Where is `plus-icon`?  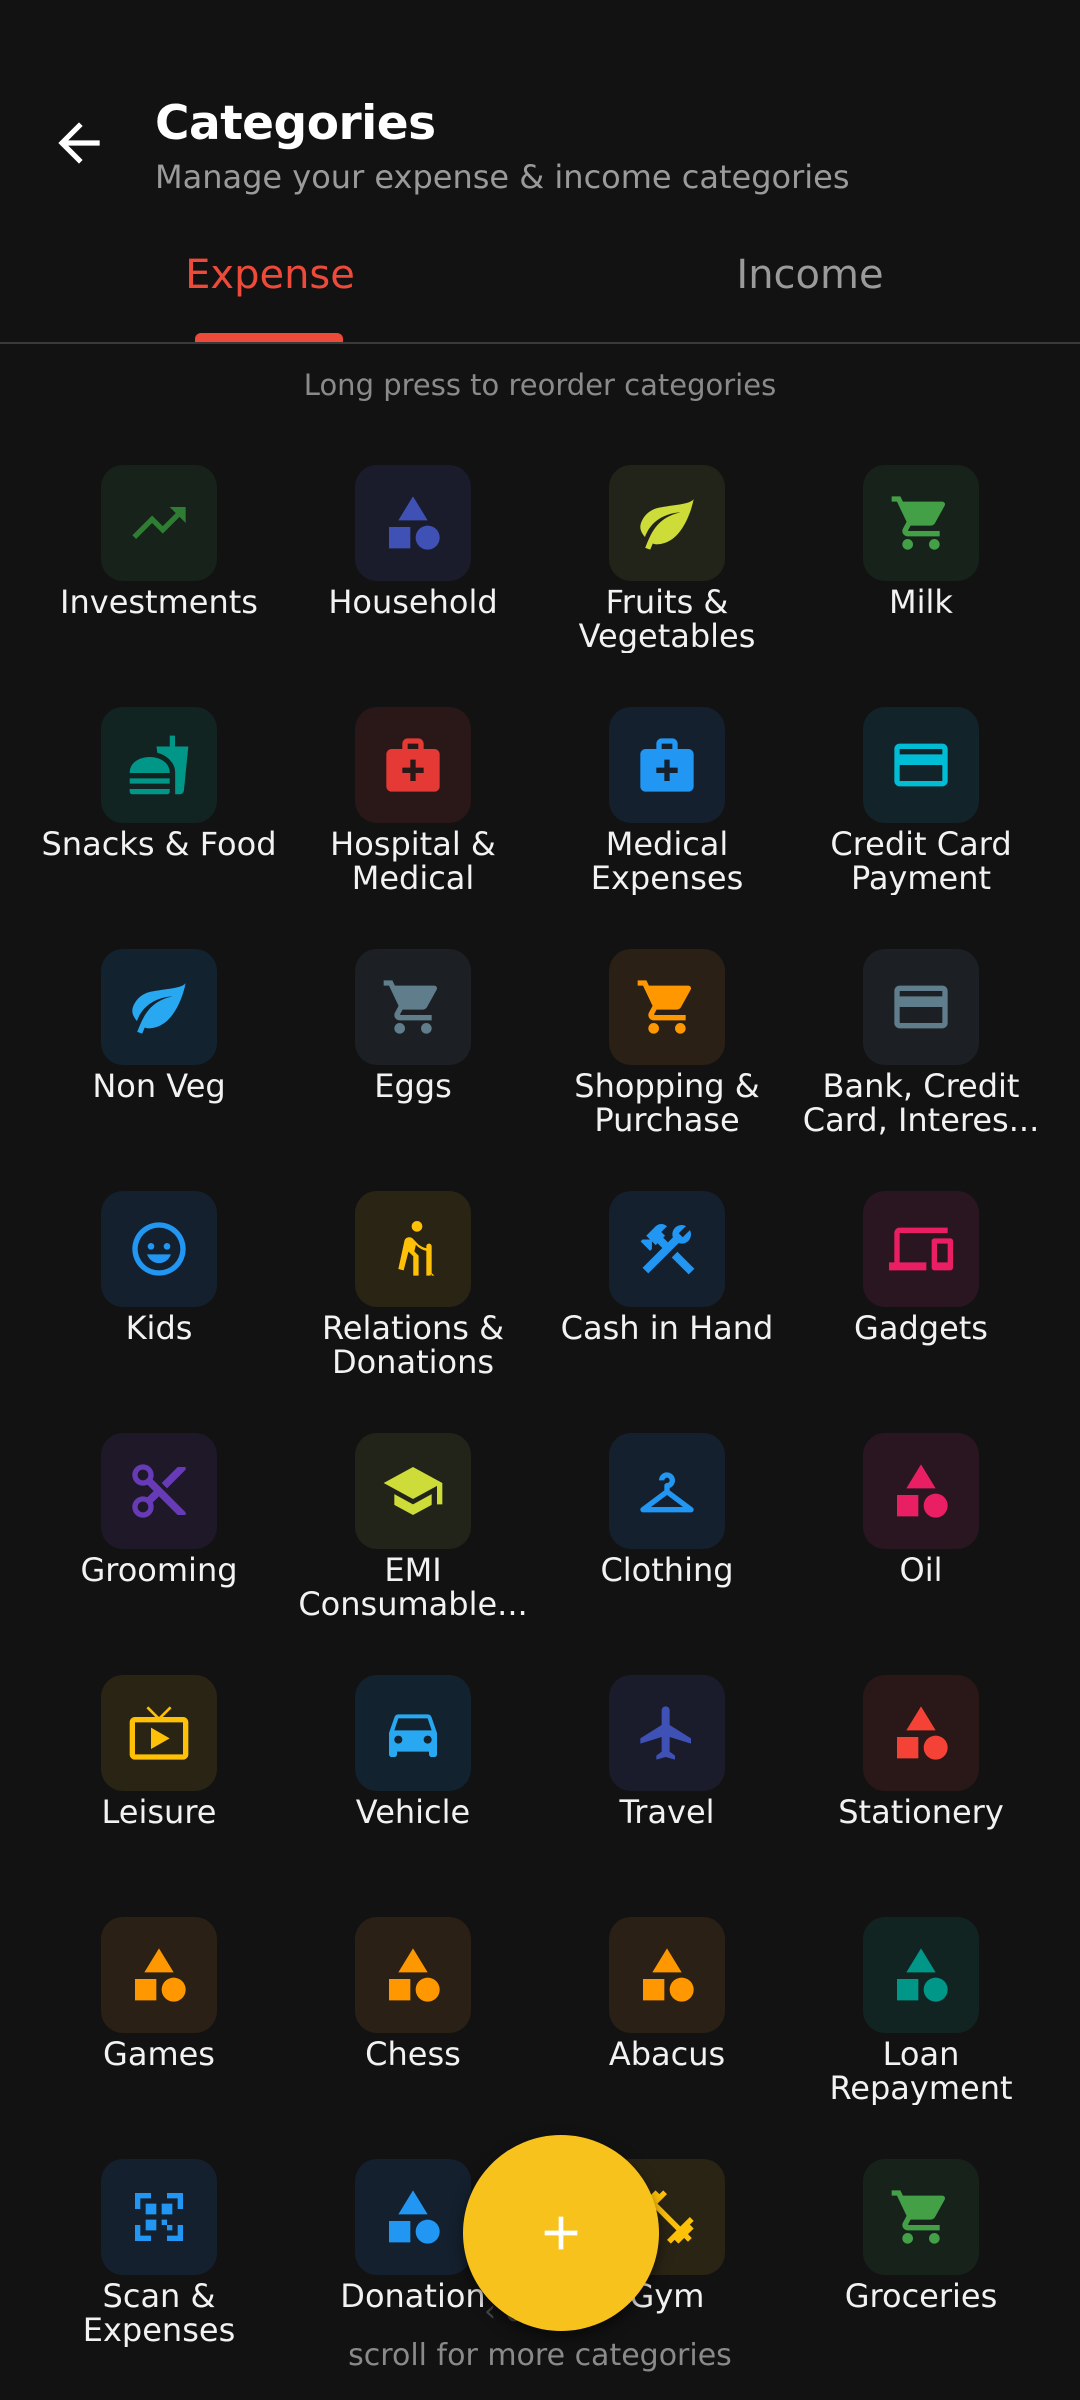
plus-icon is located at coordinates (561, 2233).